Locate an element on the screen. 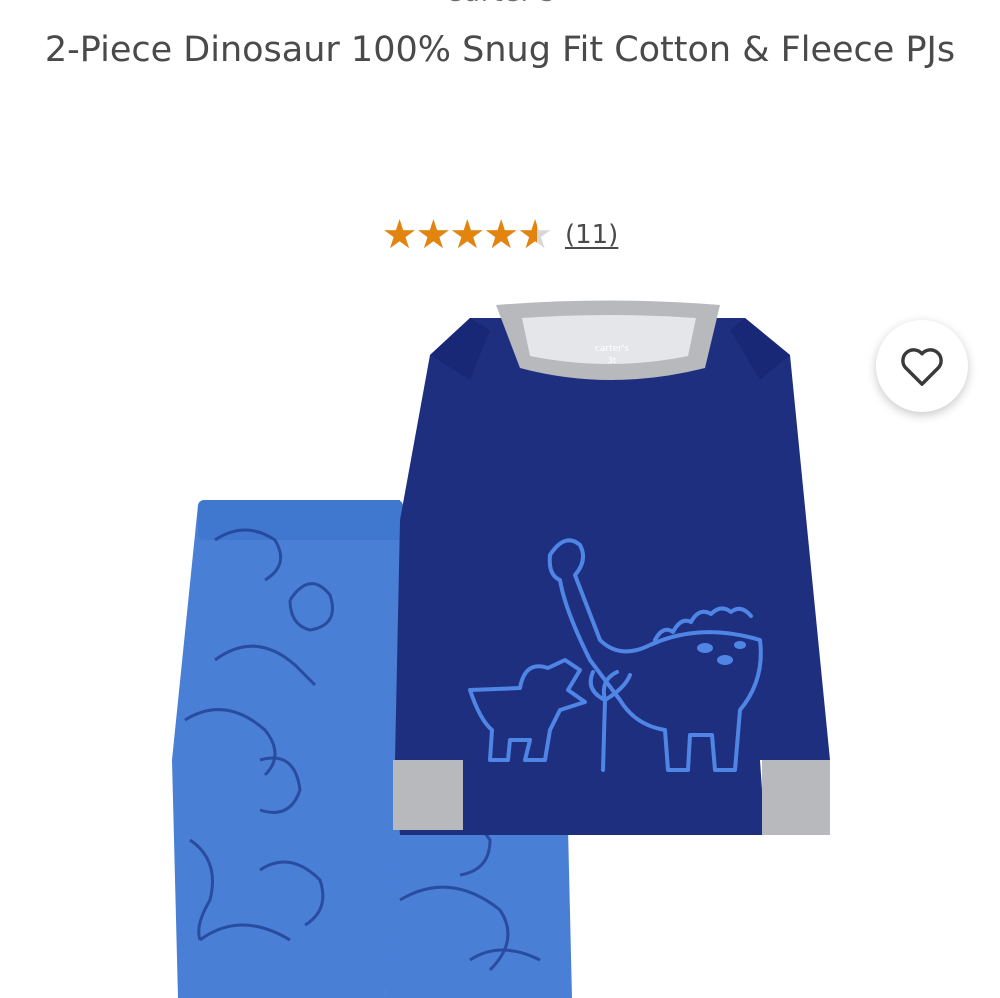 Image resolution: width=1000 pixels, height=998 pixels. wishlist-button is located at coordinates (922, 366).